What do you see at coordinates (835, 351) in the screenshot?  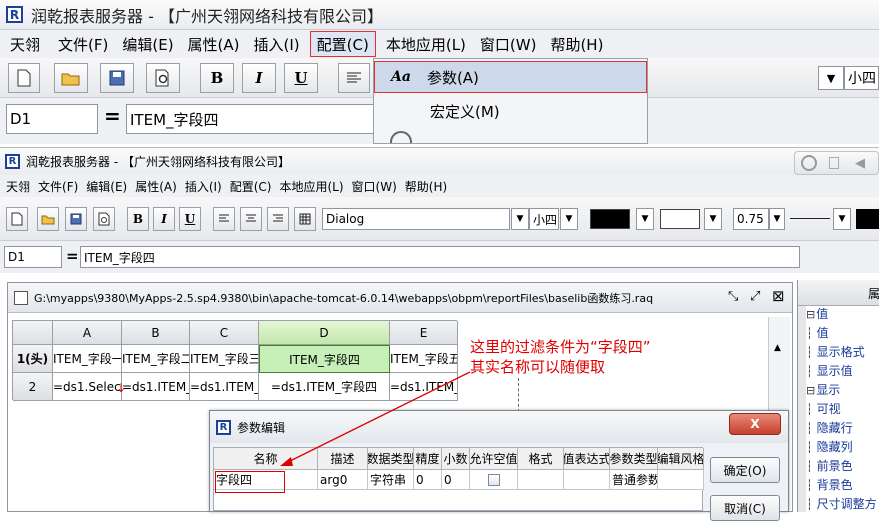 I see `property-tree-item: ┆ 显示格式` at bounding box center [835, 351].